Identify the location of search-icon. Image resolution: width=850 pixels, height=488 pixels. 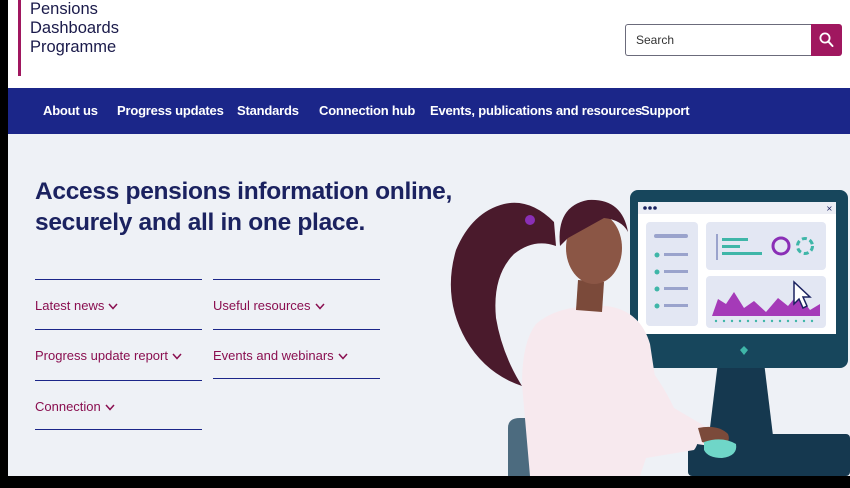
(826, 39).